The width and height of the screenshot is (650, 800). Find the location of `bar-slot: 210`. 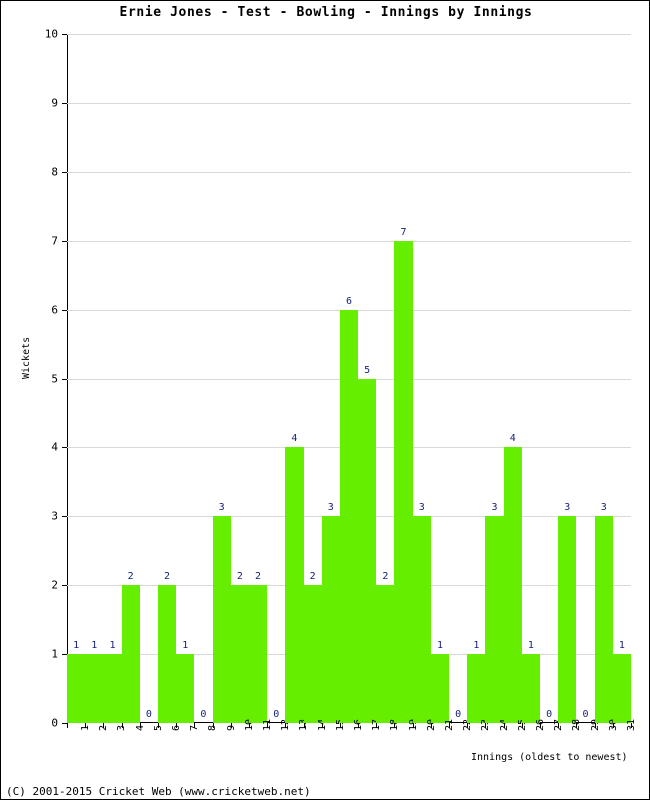

bar-slot: 210 is located at coordinates (242, 382).